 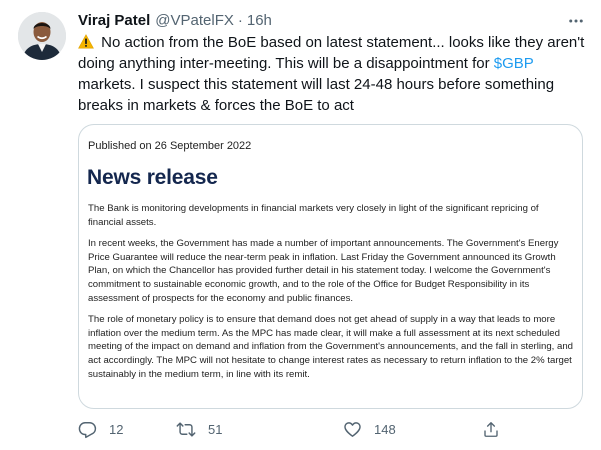 What do you see at coordinates (170, 146) in the screenshot?
I see `published-date: Published on 26 September 2022` at bounding box center [170, 146].